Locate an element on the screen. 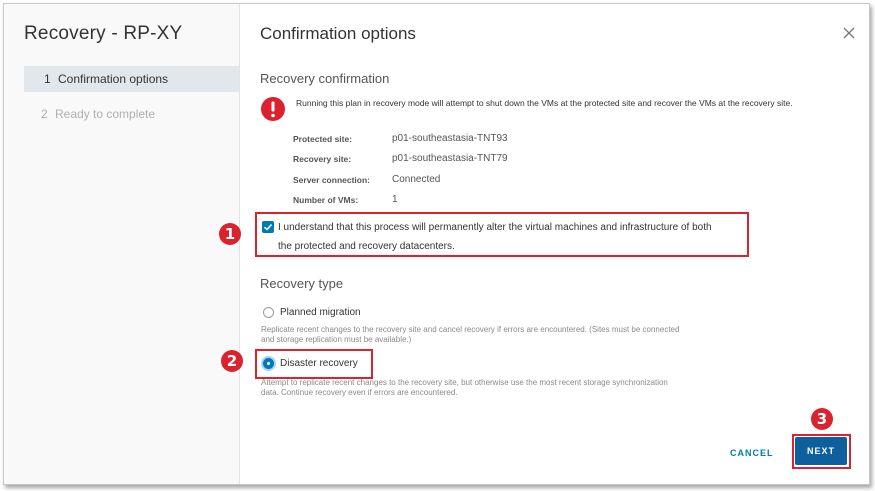 This screenshot has height=491, width=875. field-label: Number of VMs: is located at coordinates (326, 200).